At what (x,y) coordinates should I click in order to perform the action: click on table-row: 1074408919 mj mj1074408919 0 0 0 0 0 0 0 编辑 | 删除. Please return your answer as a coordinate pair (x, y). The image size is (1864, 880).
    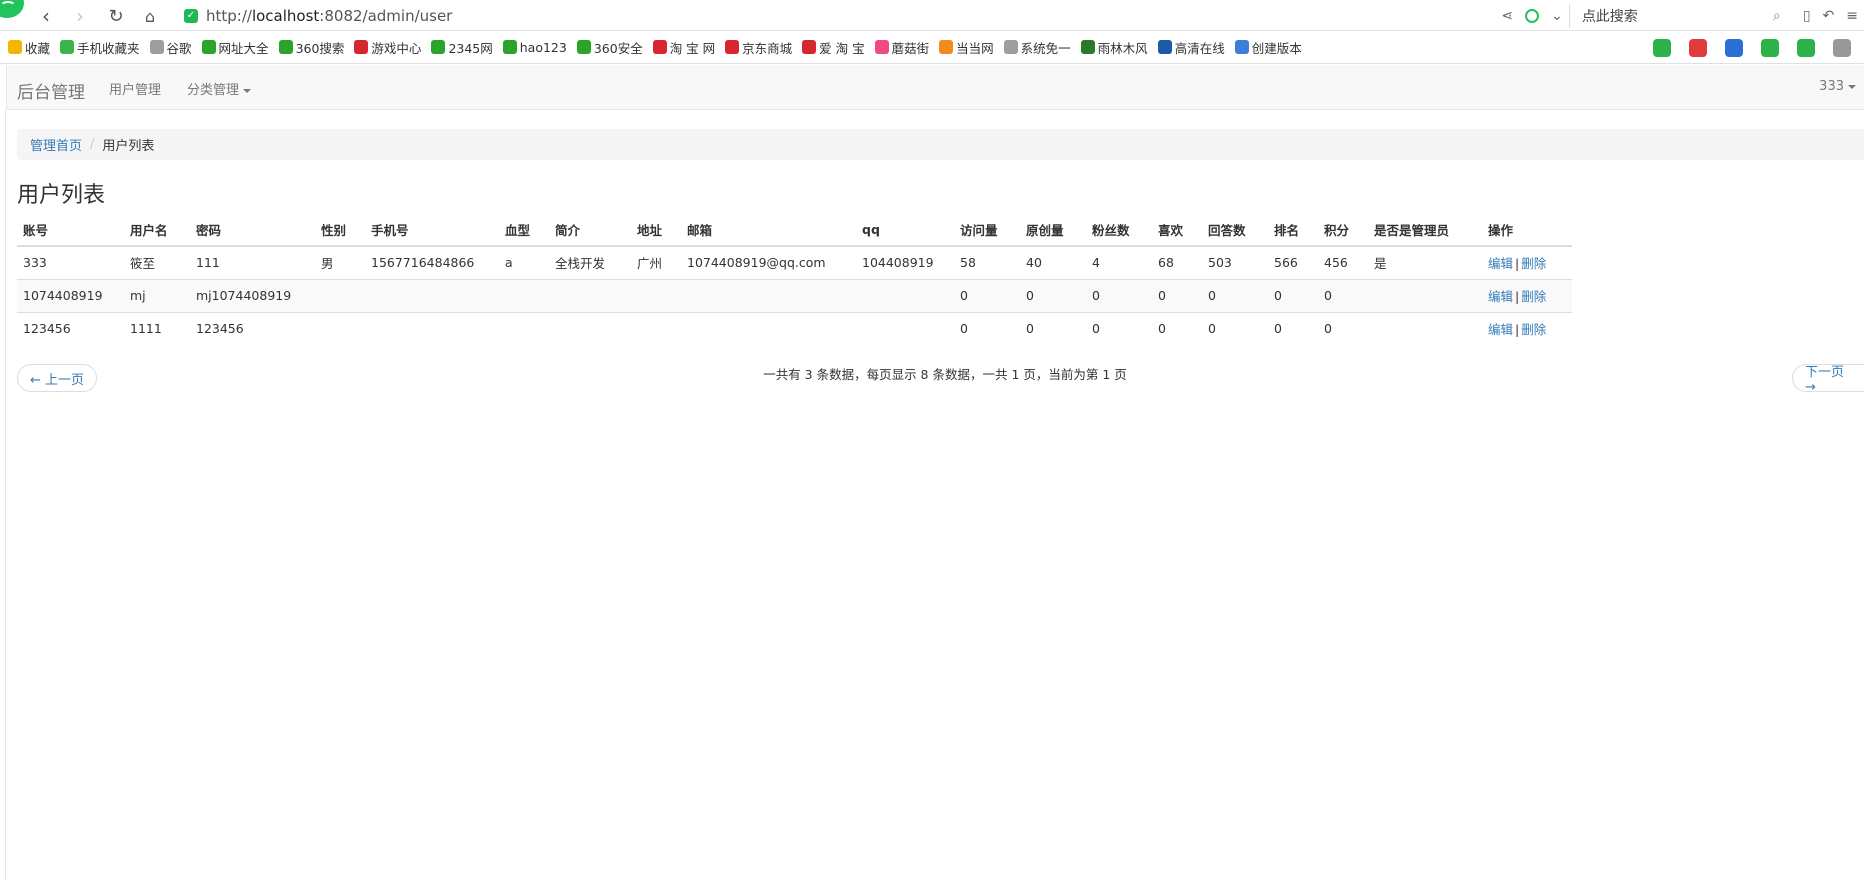
    Looking at the image, I should click on (794, 295).